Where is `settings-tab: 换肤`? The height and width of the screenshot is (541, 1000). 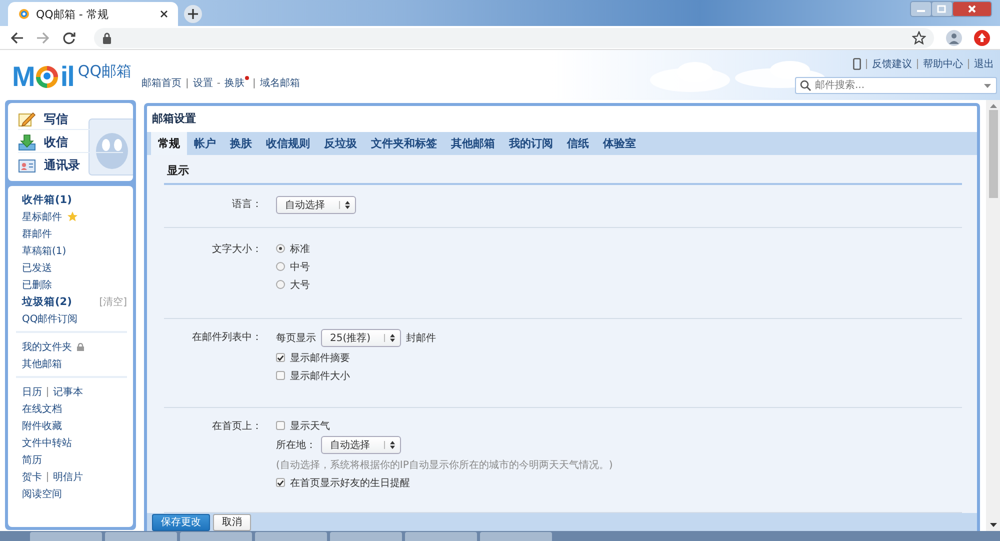 settings-tab: 换肤 is located at coordinates (241, 143).